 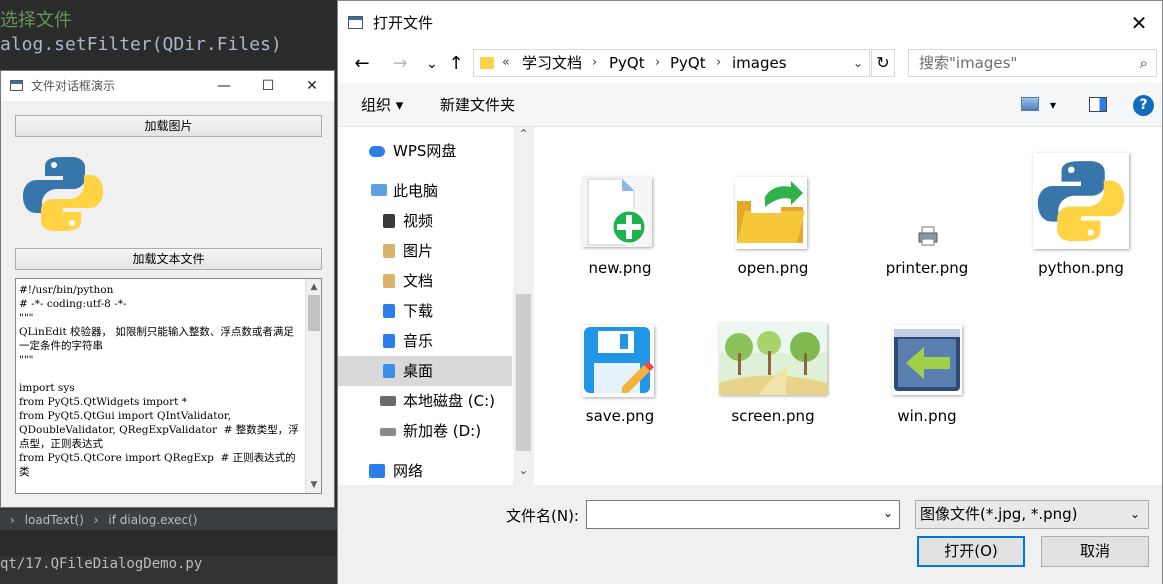 I want to click on sidebar-item-label: 视频, so click(x=418, y=221).